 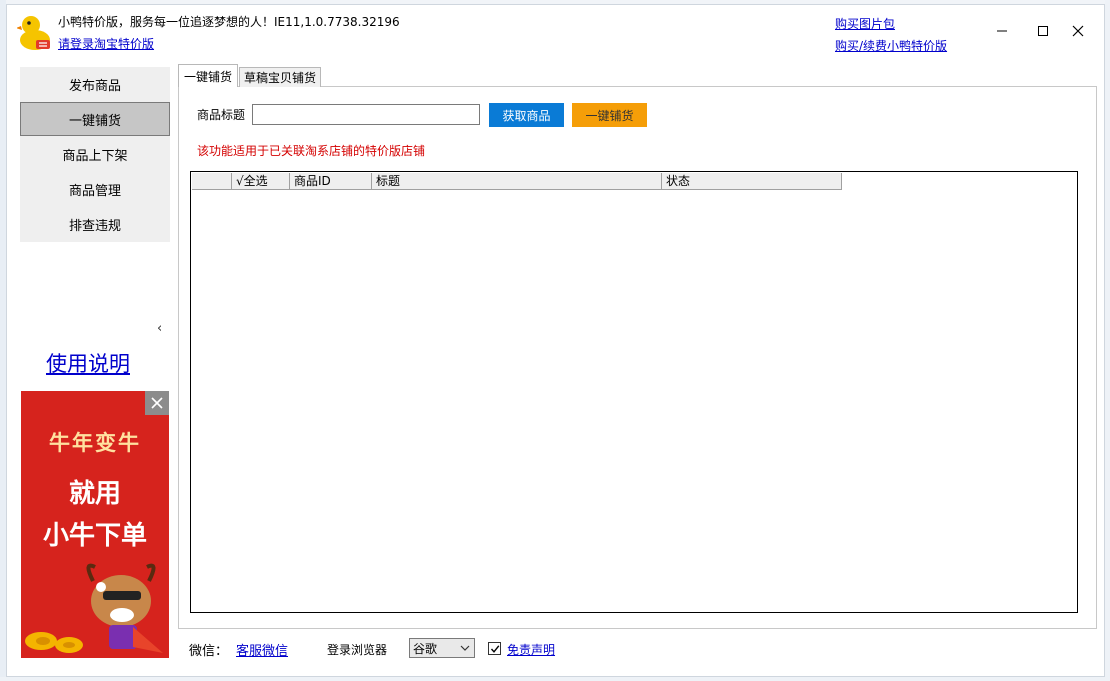 I want to click on minimize-icon, so click(x=1002, y=31).